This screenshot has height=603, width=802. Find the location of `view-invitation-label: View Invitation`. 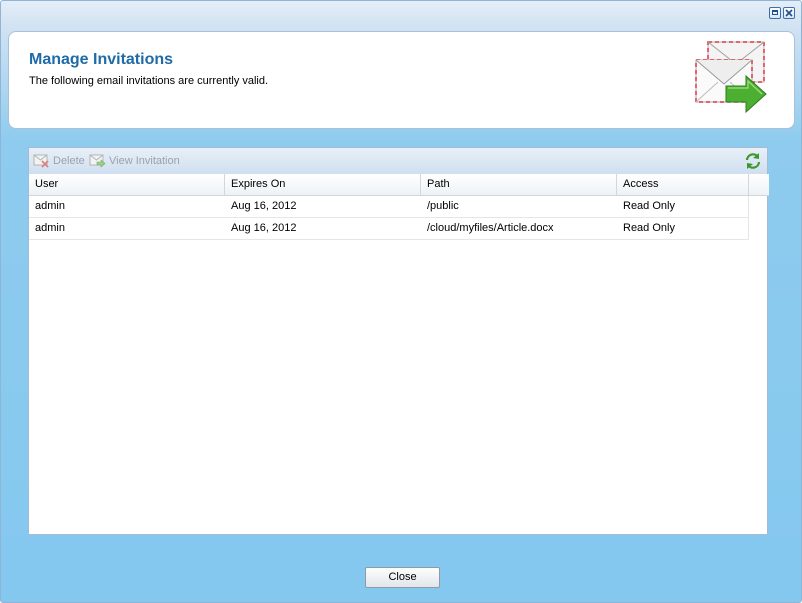

view-invitation-label: View Invitation is located at coordinates (144, 160).